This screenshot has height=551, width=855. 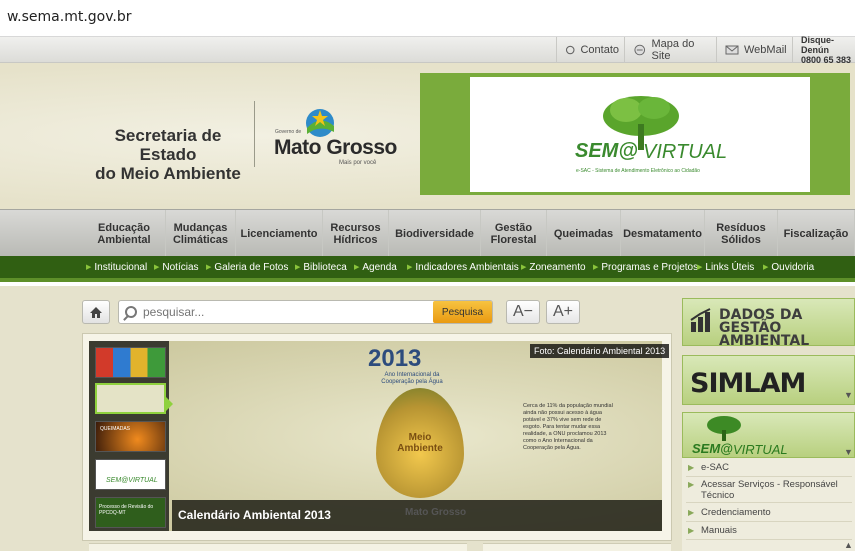 I want to click on sidebar-link-manuais: Manuais, so click(x=769, y=532).